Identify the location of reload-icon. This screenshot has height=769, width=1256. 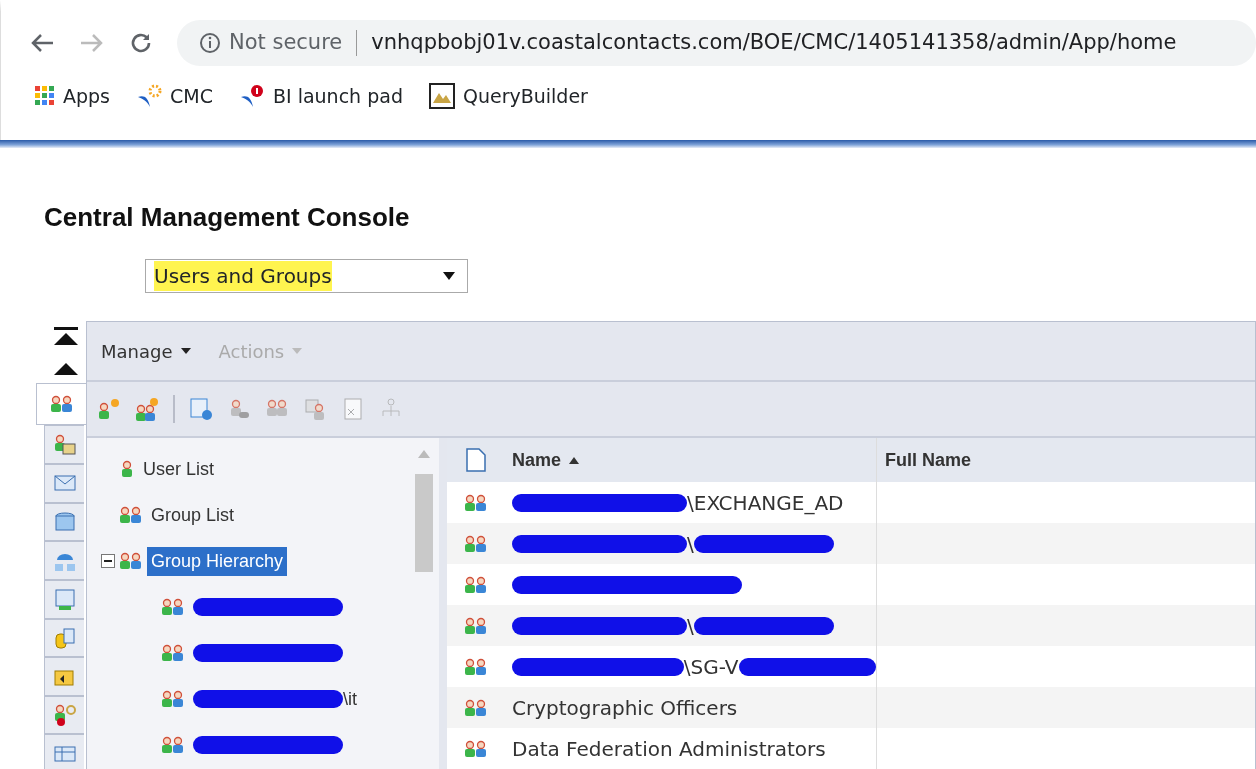
(141, 43).